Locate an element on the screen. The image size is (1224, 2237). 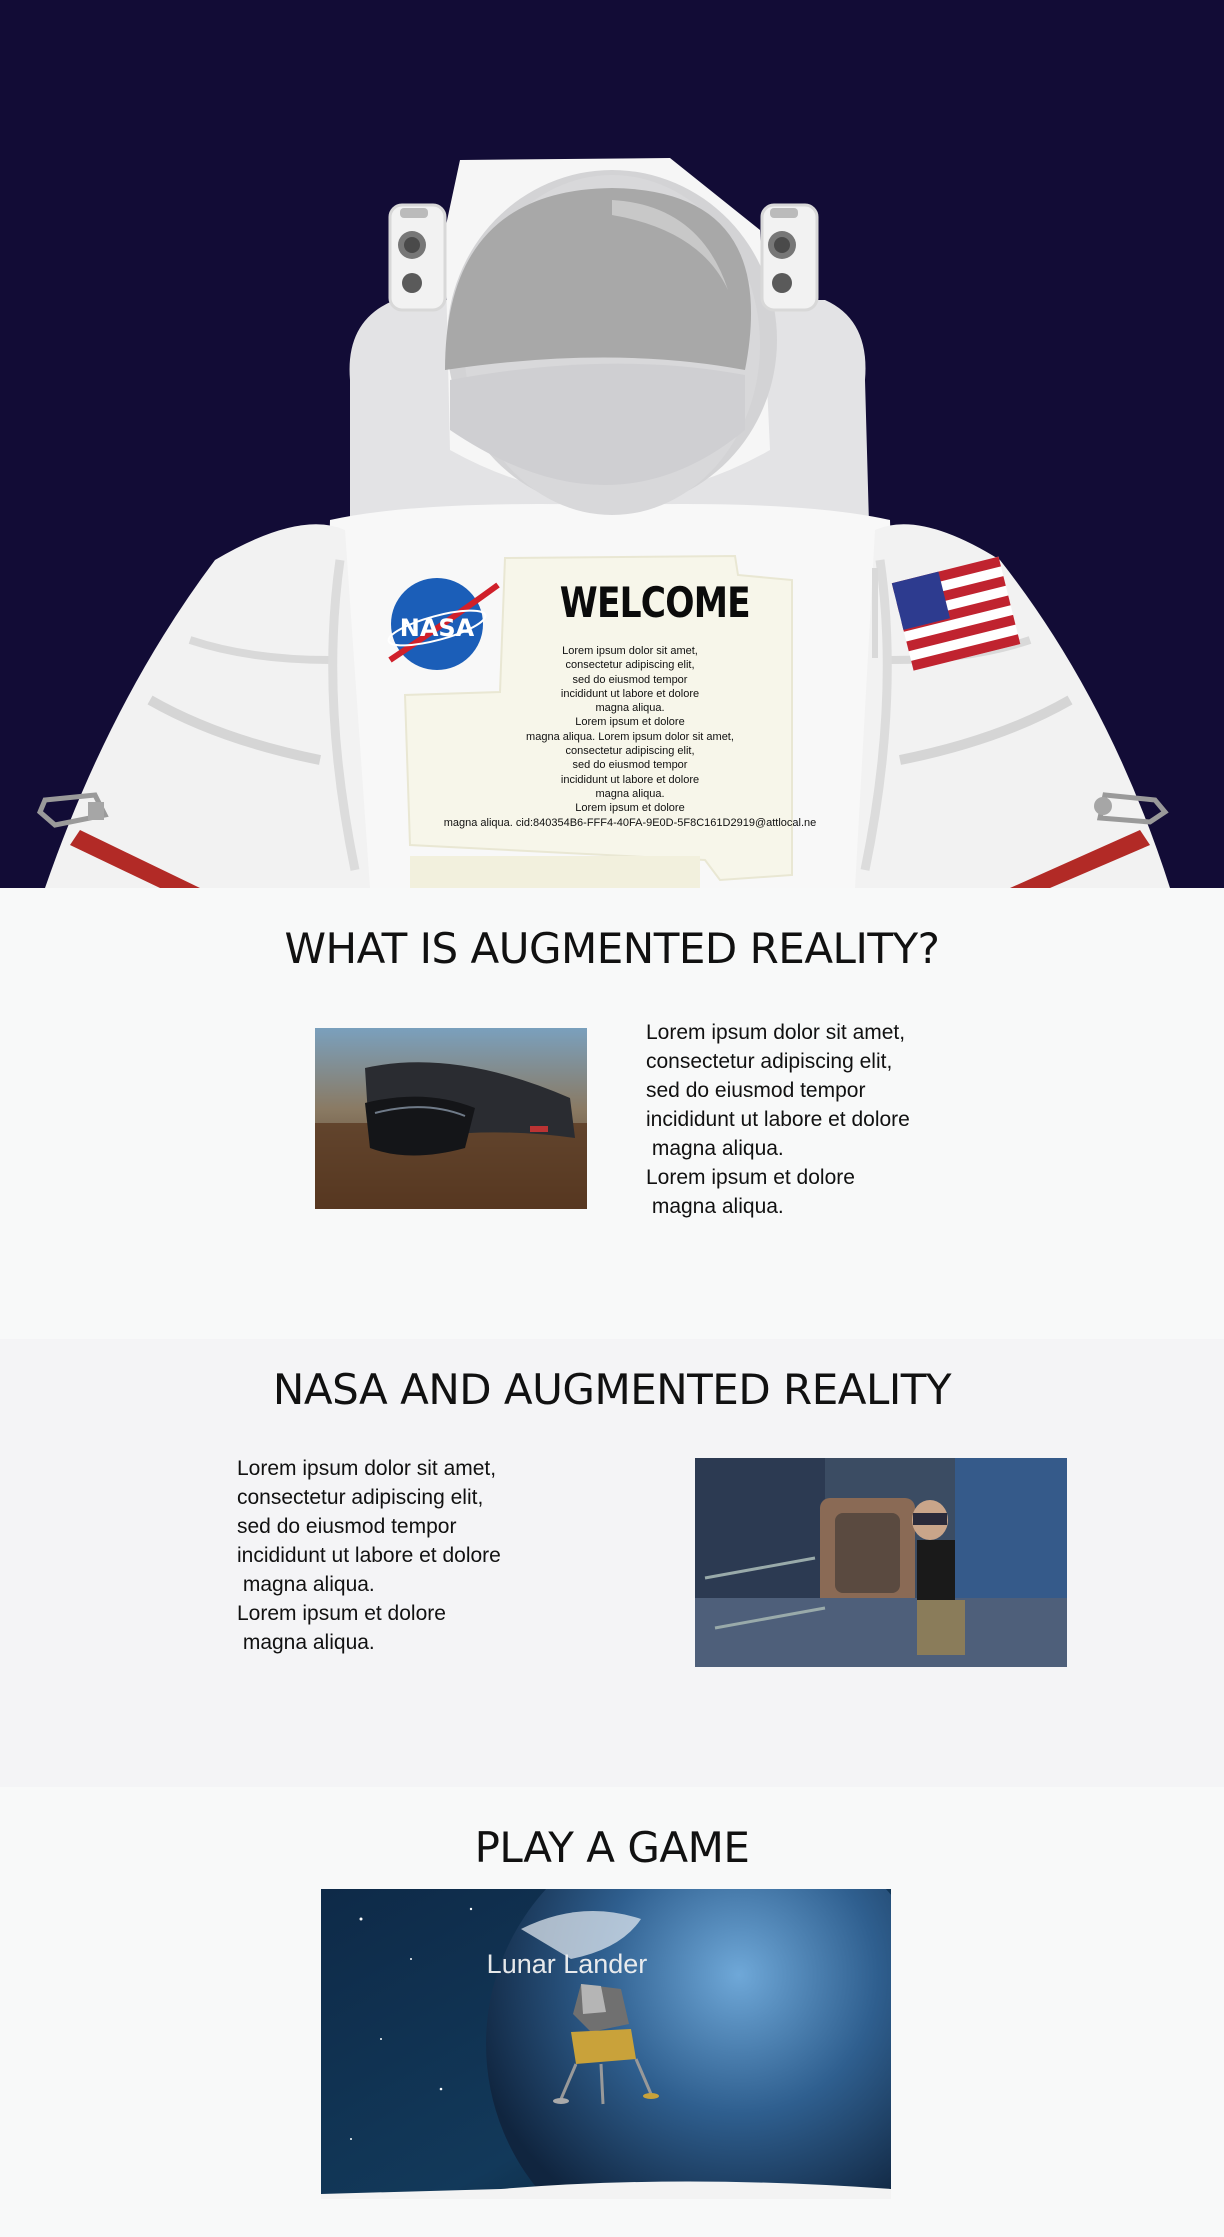
nasa-logo-text: NASA is located at coordinates (437, 628).